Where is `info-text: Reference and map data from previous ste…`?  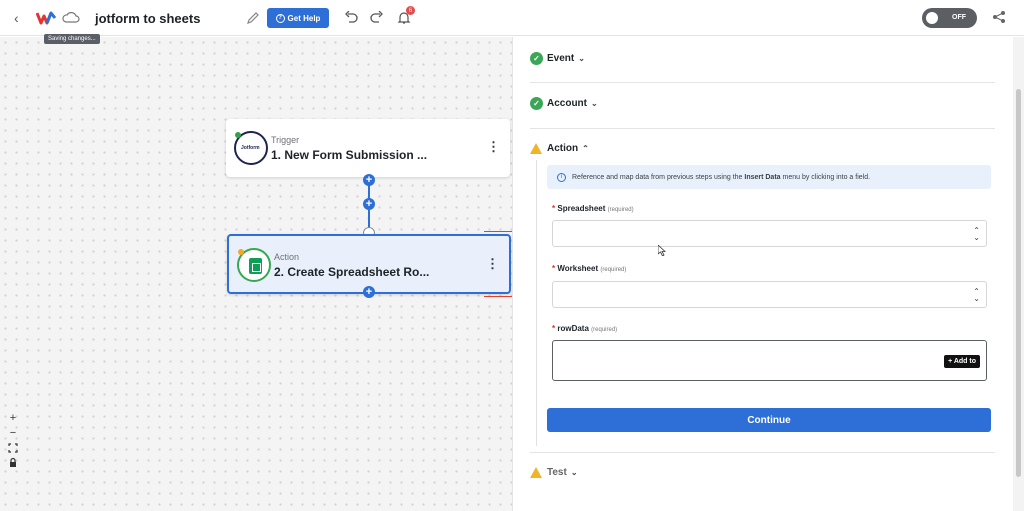
info-text: Reference and map data from previous ste… is located at coordinates (721, 177).